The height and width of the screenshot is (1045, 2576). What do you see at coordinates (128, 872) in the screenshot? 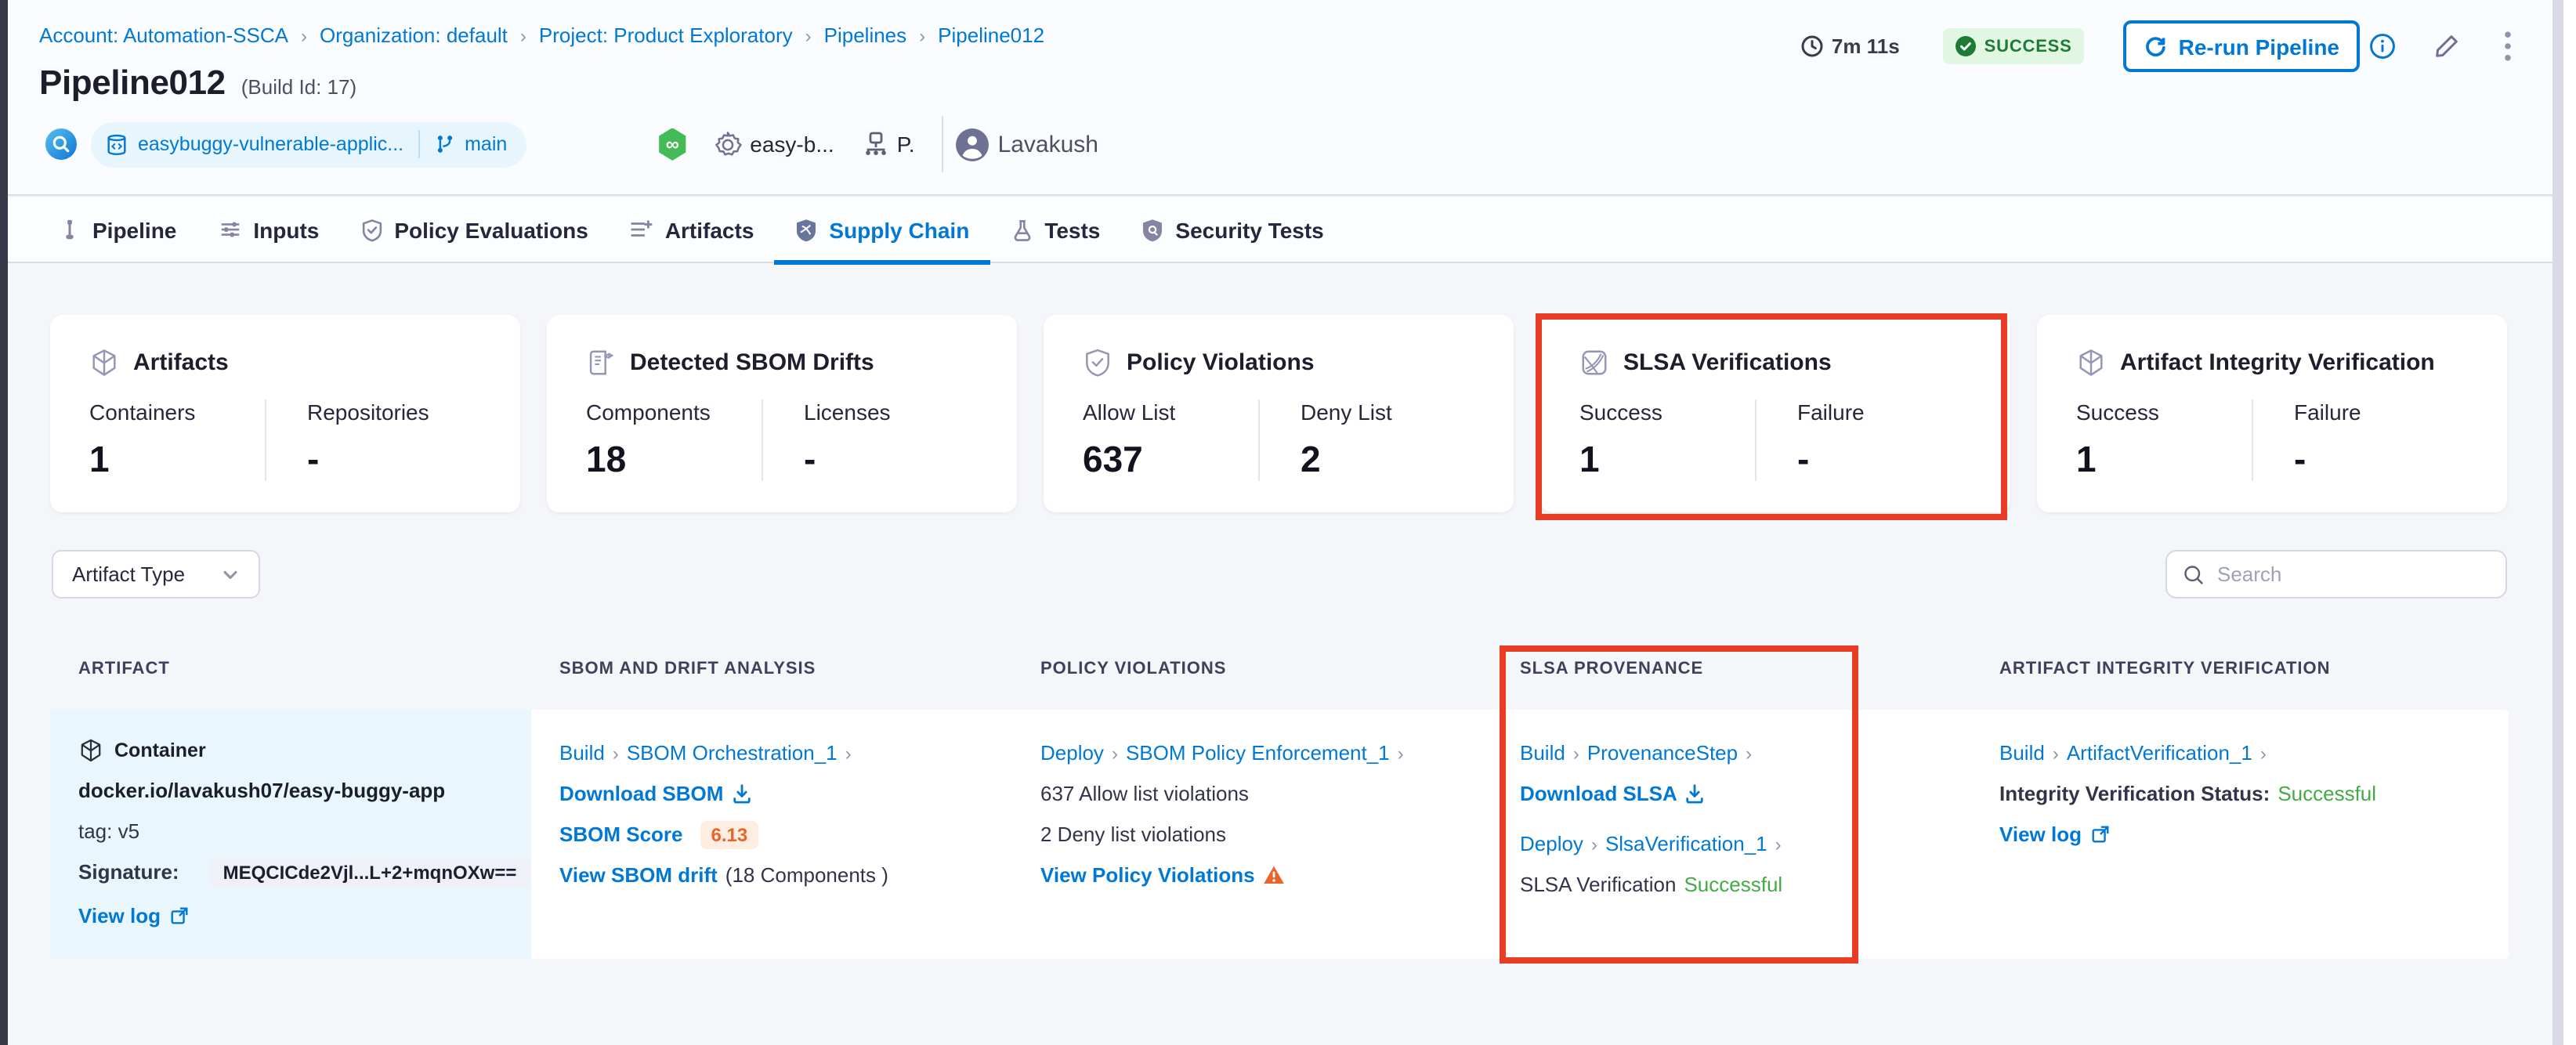
I see `signature-label: Signature:` at bounding box center [128, 872].